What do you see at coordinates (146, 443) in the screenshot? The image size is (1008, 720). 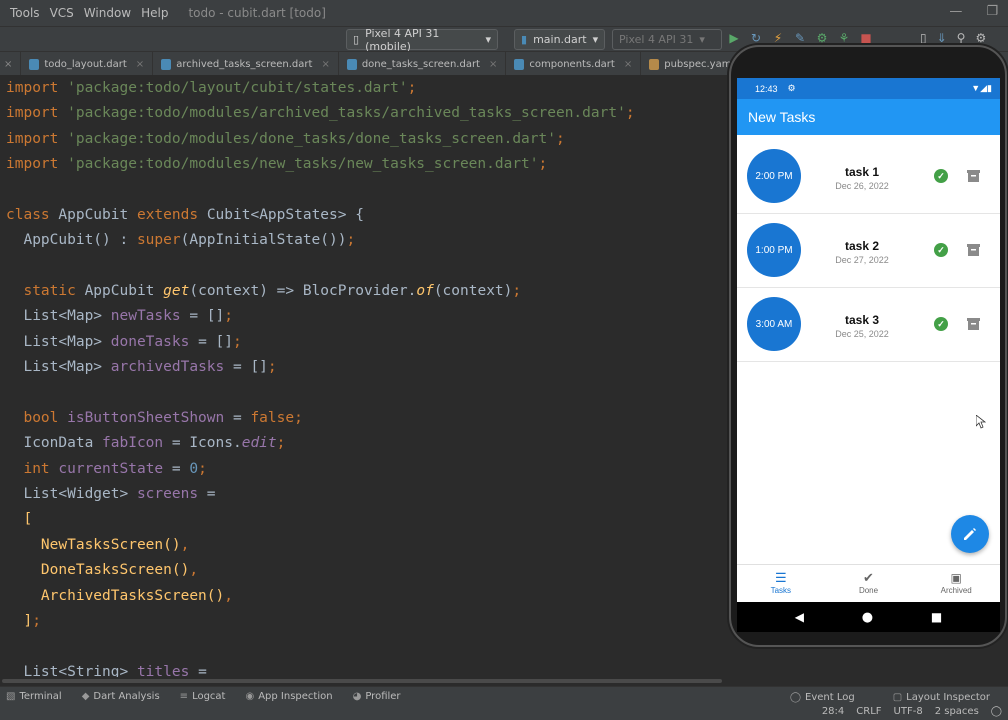 I see `code-line: IconData fabIcon = Icons.edit;` at bounding box center [146, 443].